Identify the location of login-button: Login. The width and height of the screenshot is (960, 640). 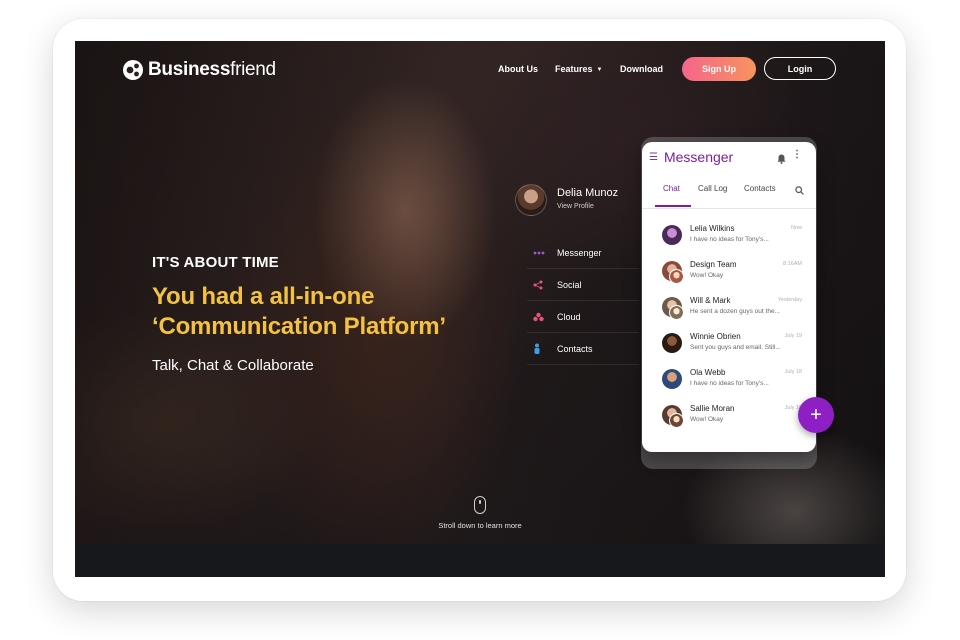
(800, 68).